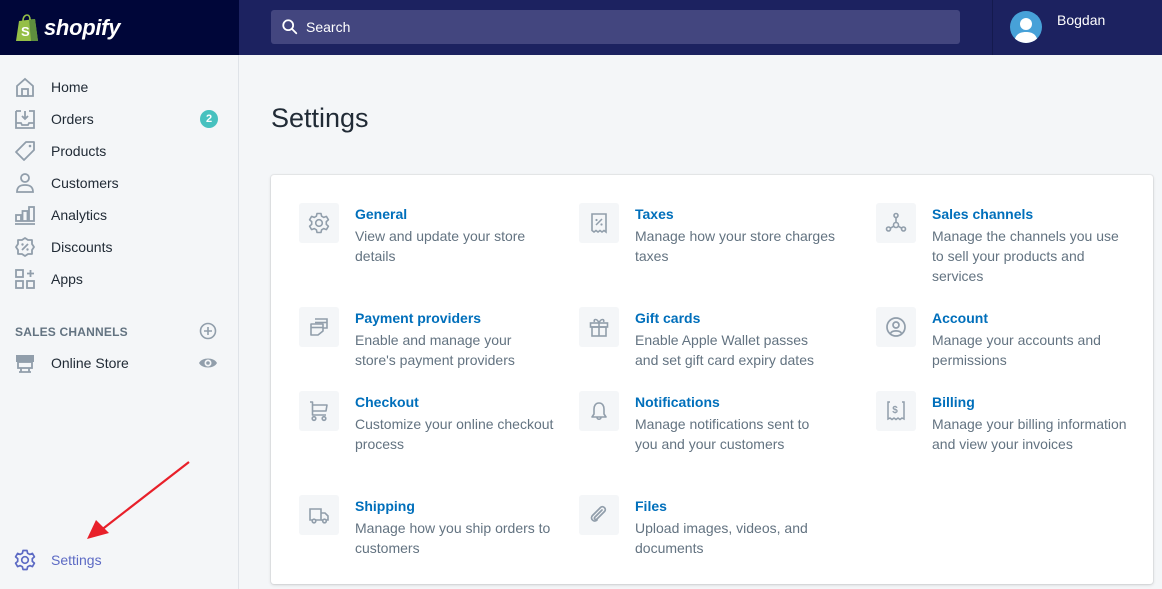 Image resolution: width=1162 pixels, height=589 pixels. Describe the element at coordinates (209, 119) in the screenshot. I see `orders-count-badge: 2` at that location.